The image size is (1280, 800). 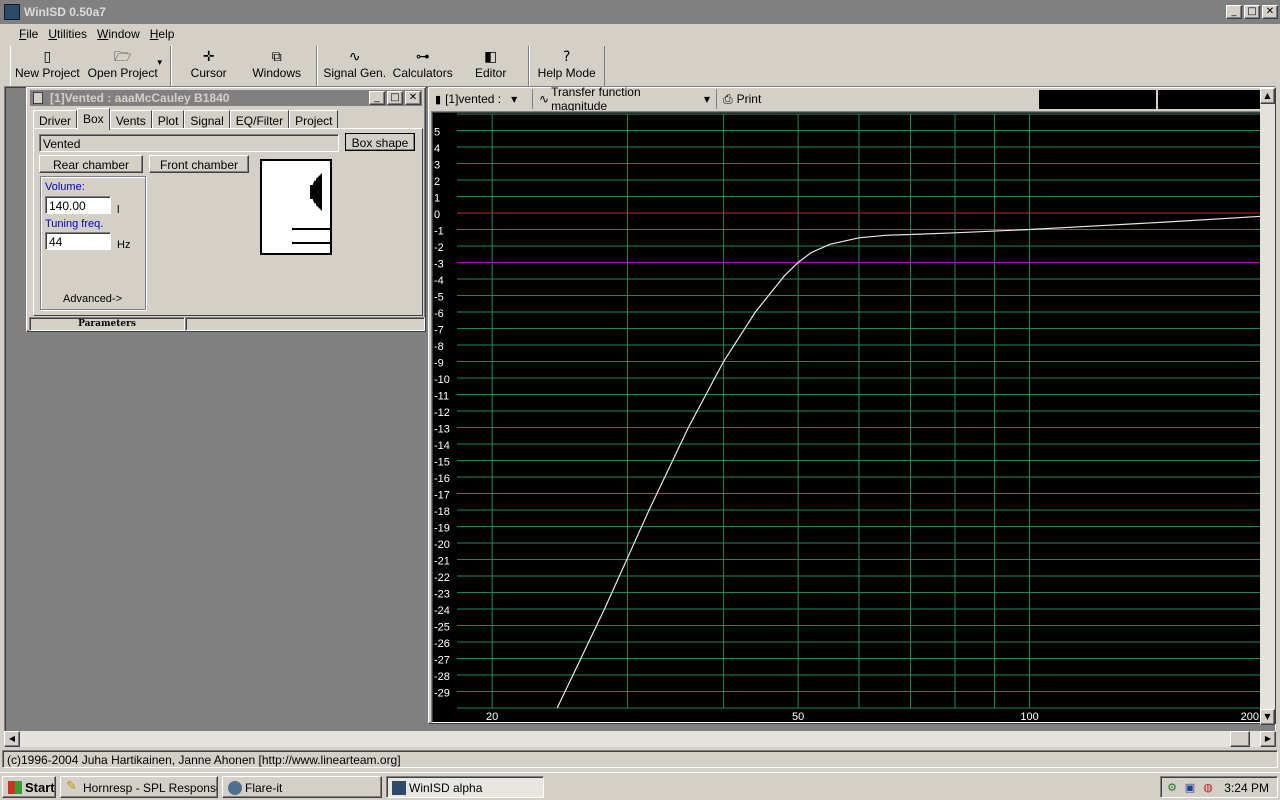 I want to click on tab-box: Box, so click(x=93, y=119).